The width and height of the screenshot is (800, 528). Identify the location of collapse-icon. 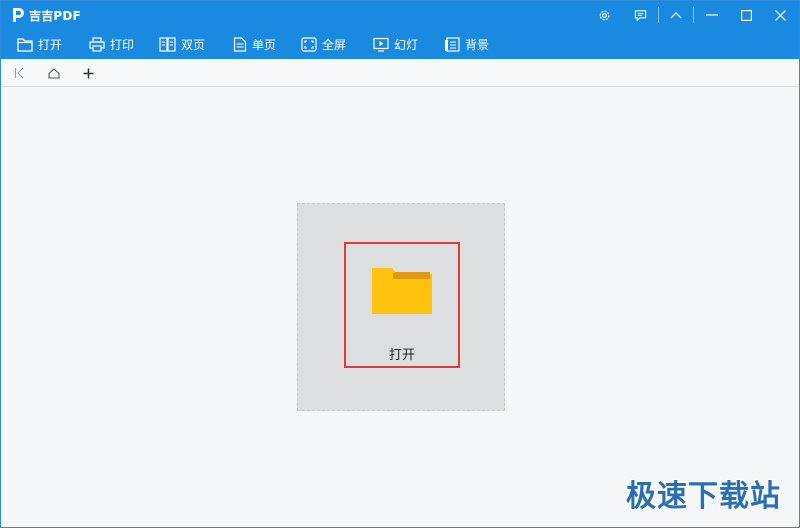
(676, 15).